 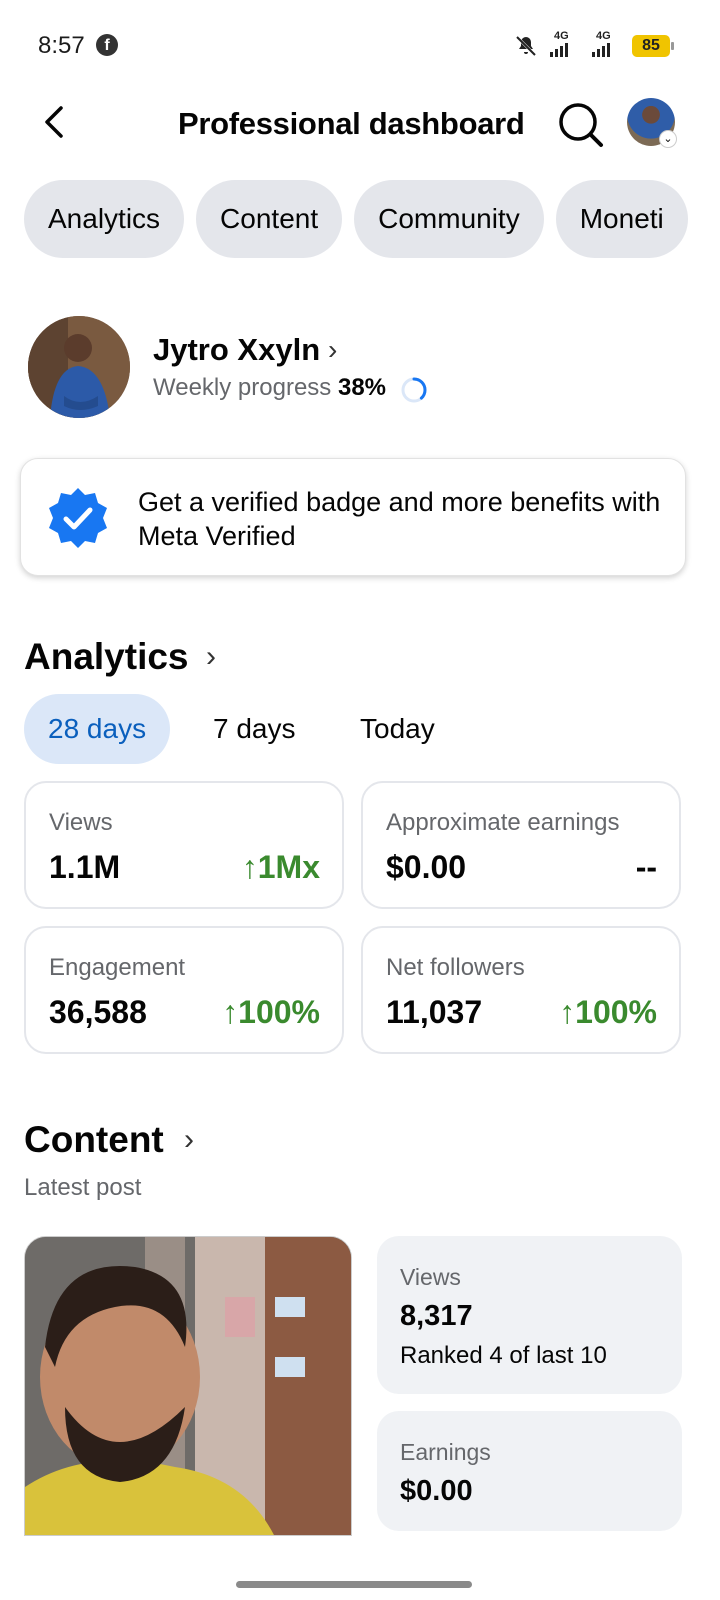 What do you see at coordinates (436, 1316) in the screenshot?
I see `stat-value: 8,317` at bounding box center [436, 1316].